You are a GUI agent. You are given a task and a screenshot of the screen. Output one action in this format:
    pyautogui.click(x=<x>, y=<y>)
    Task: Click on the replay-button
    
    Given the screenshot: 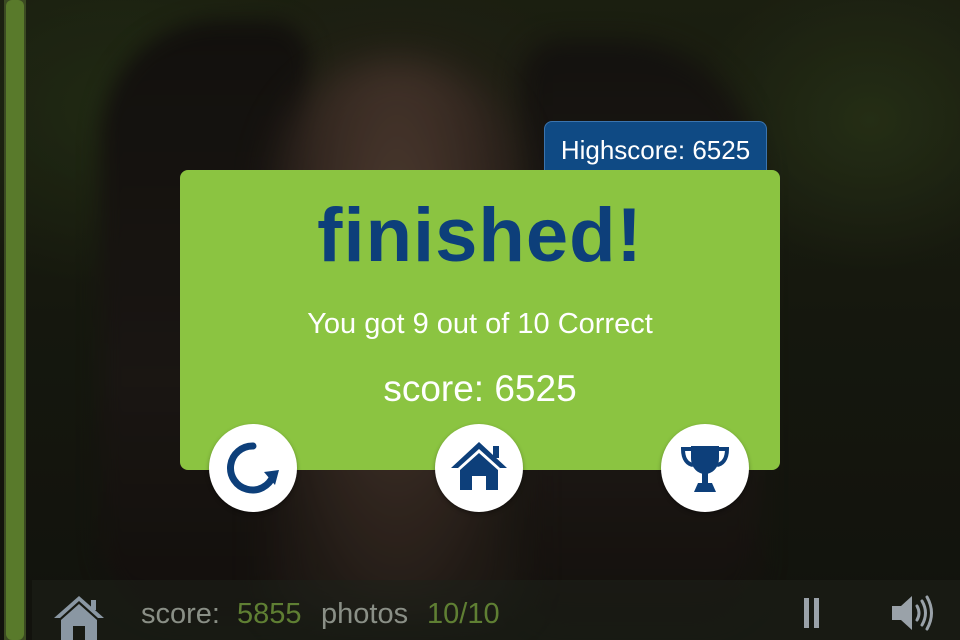 What is the action you would take?
    pyautogui.click(x=253, y=468)
    